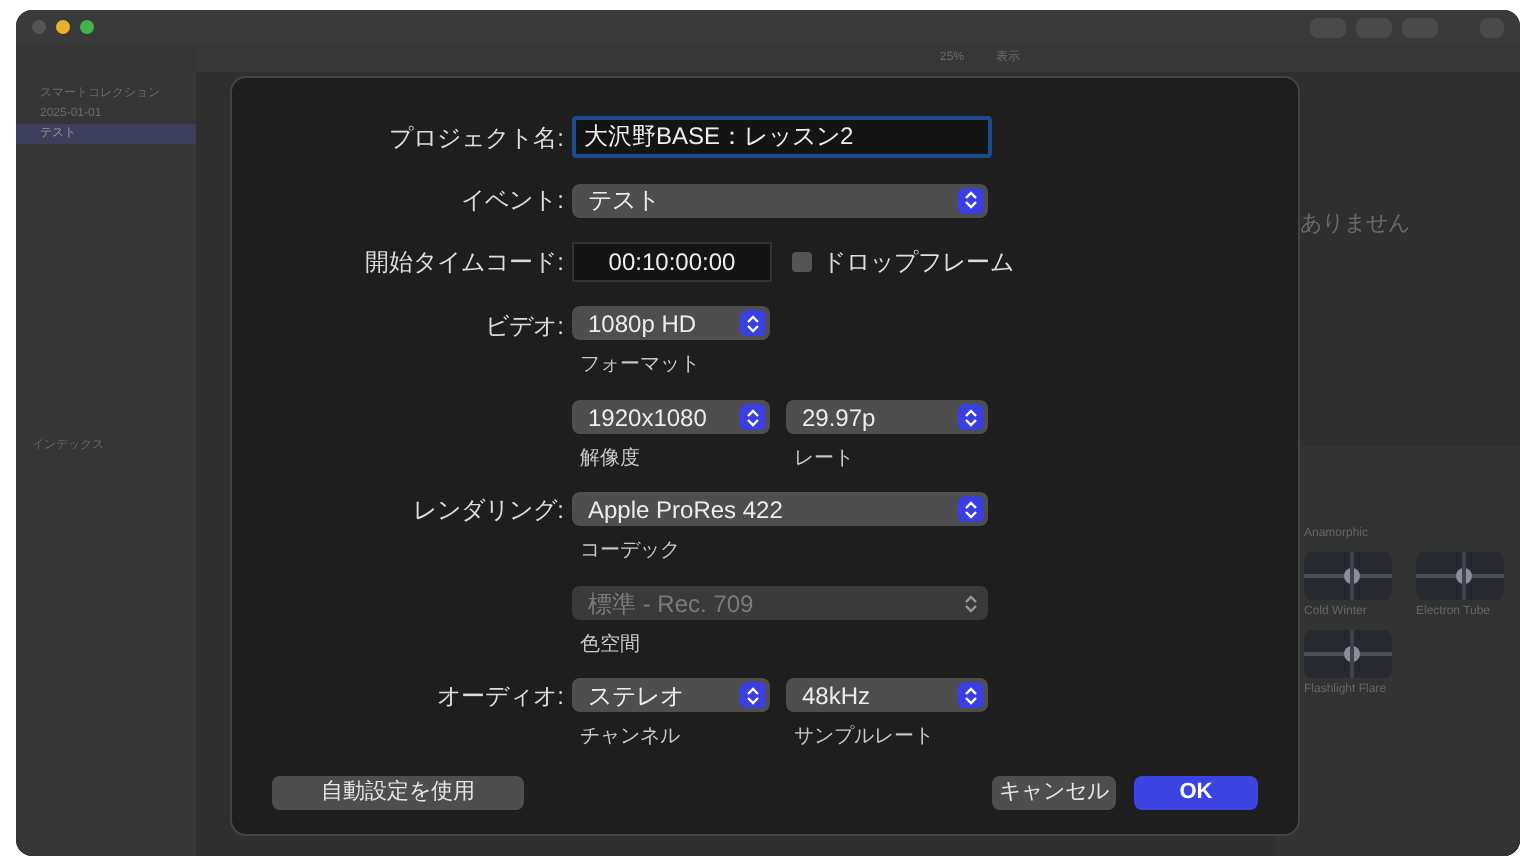 Image resolution: width=1536 pixels, height=864 pixels. What do you see at coordinates (610, 459) in the screenshot?
I see `field-caption: 解像度` at bounding box center [610, 459].